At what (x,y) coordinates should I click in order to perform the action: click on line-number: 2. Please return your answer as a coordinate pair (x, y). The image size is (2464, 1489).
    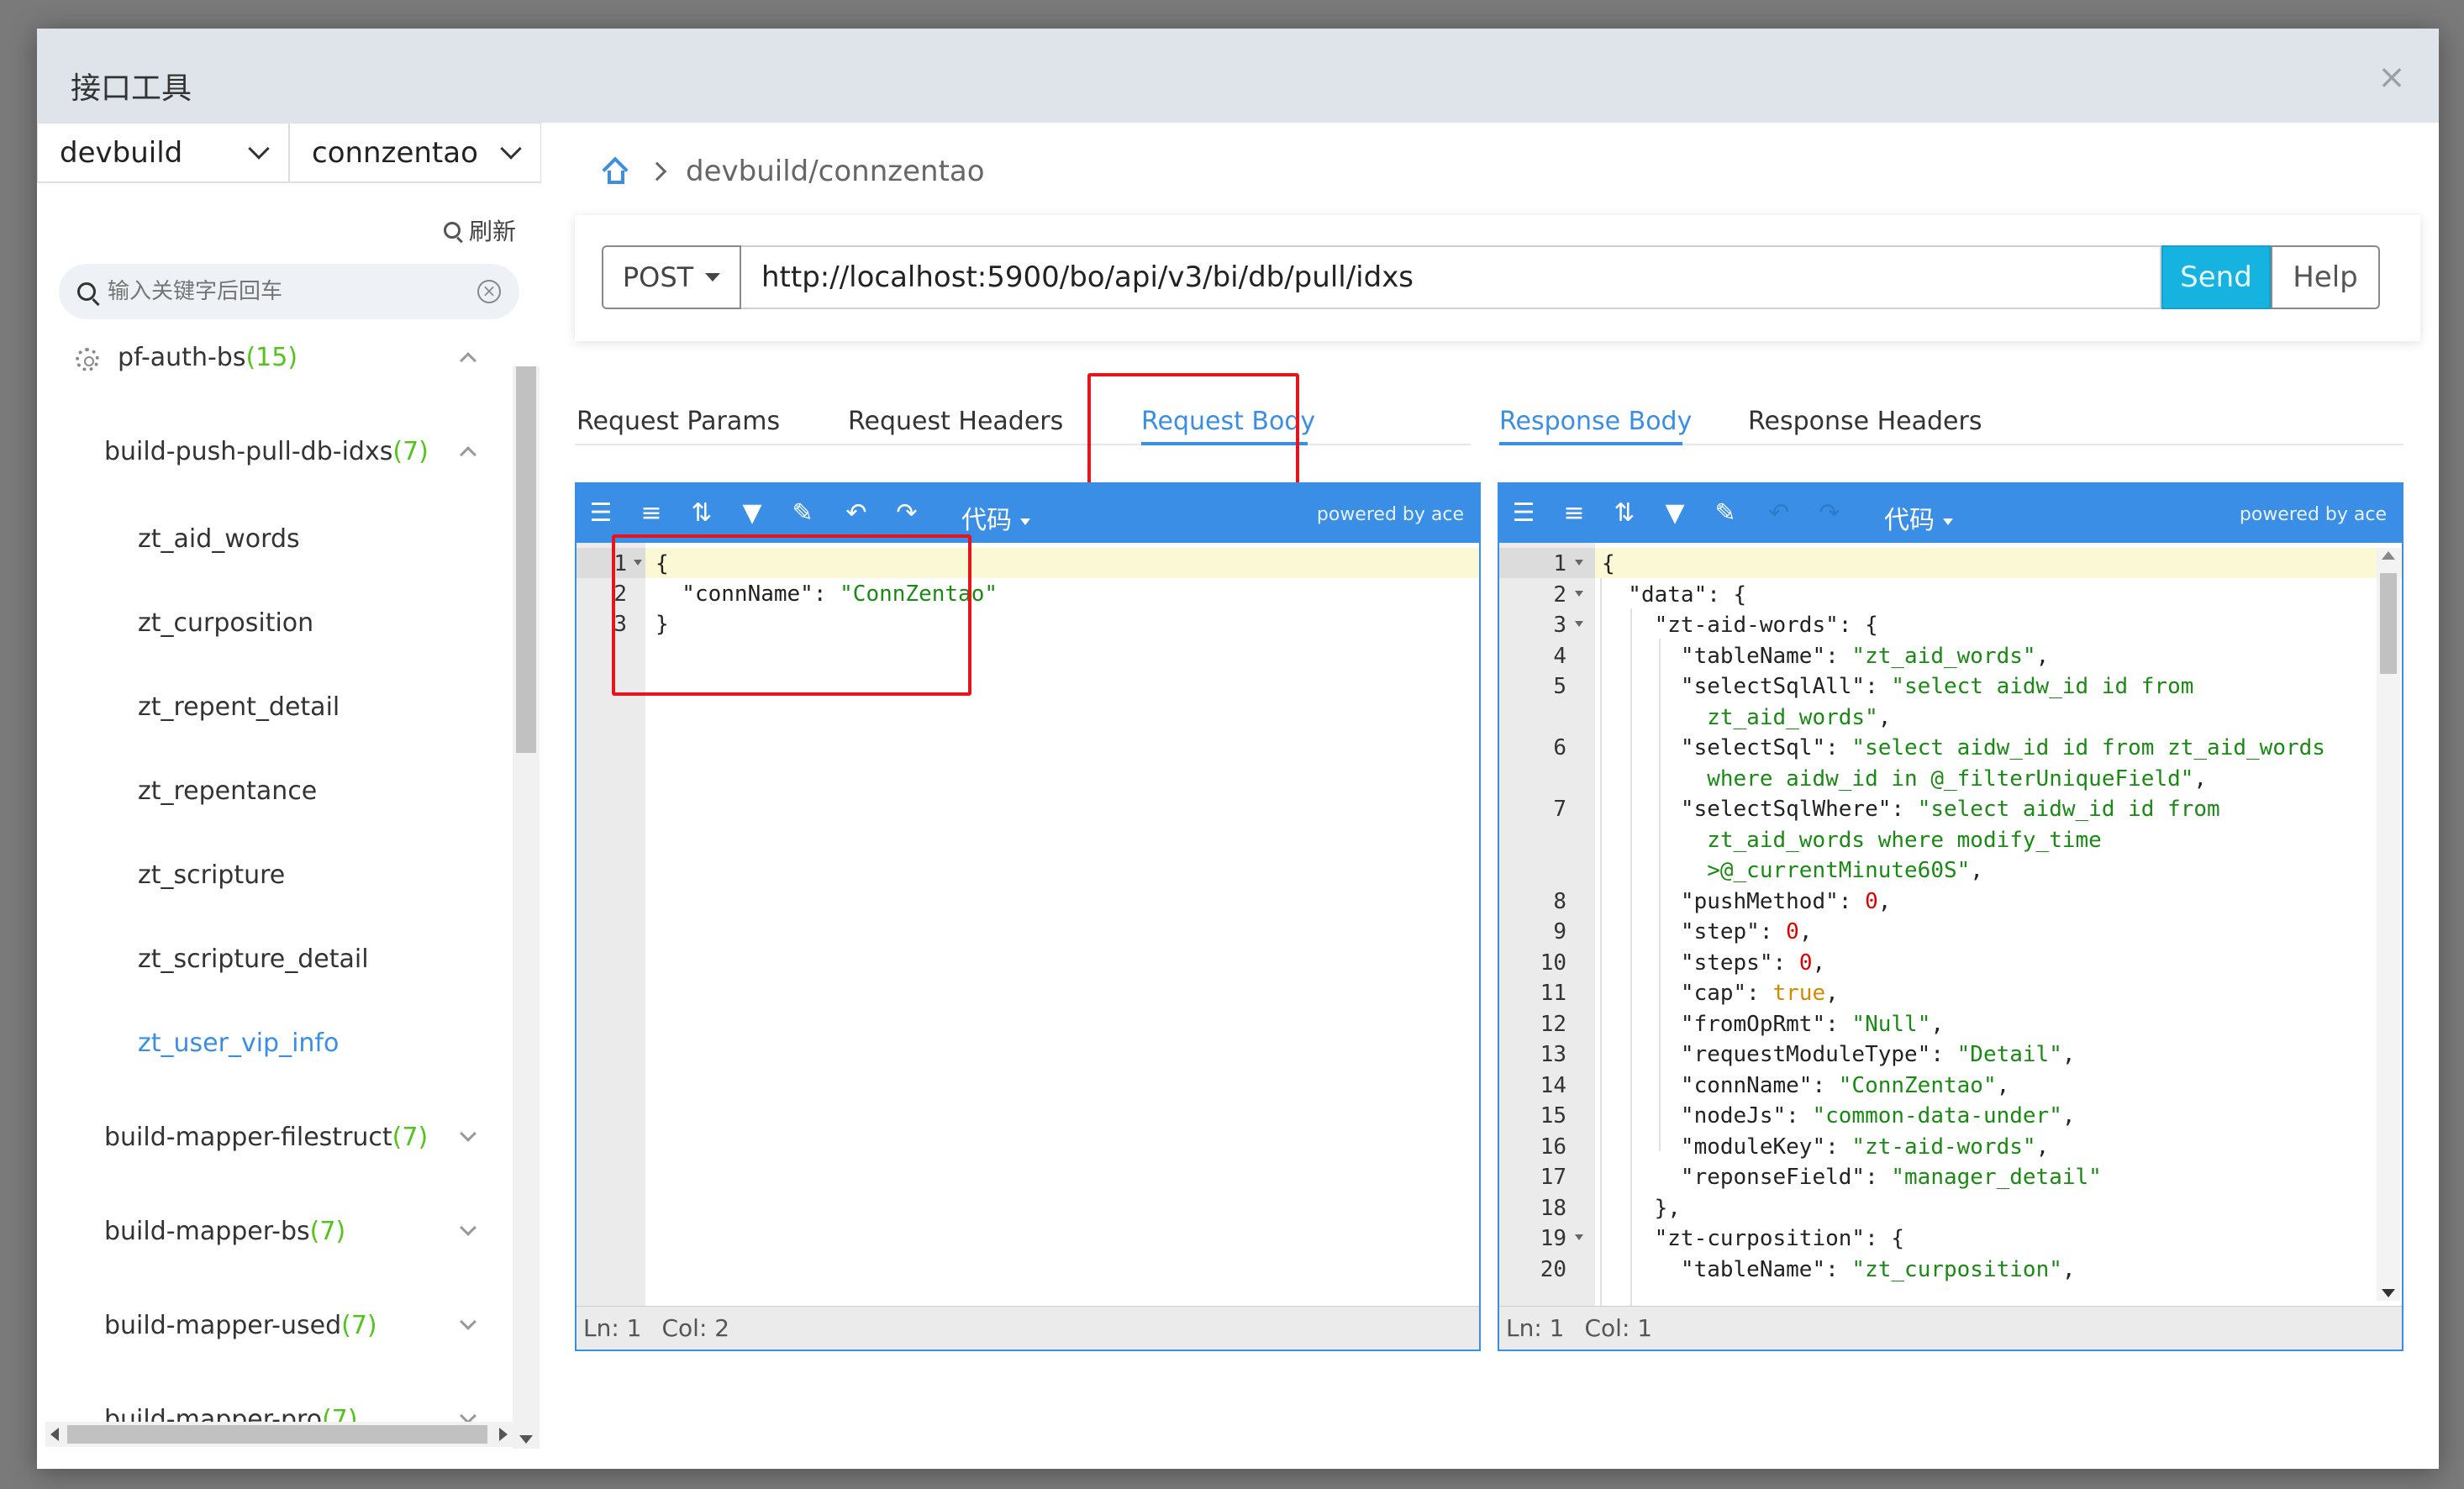
    Looking at the image, I should click on (1559, 594).